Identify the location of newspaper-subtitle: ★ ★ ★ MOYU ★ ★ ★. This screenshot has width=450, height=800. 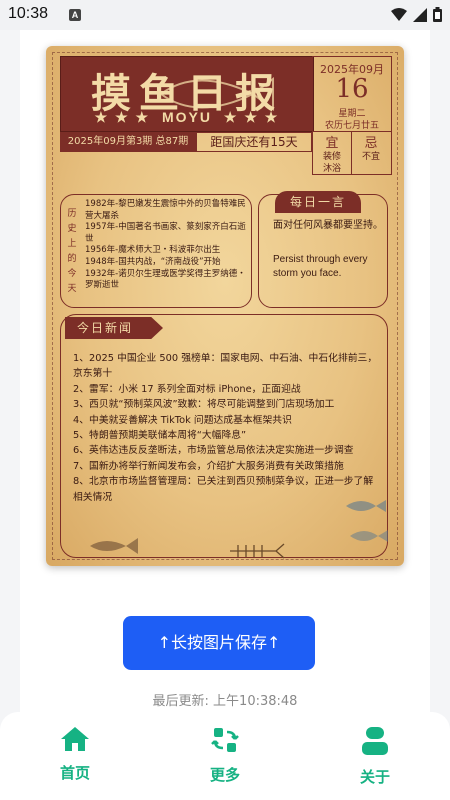
(187, 117).